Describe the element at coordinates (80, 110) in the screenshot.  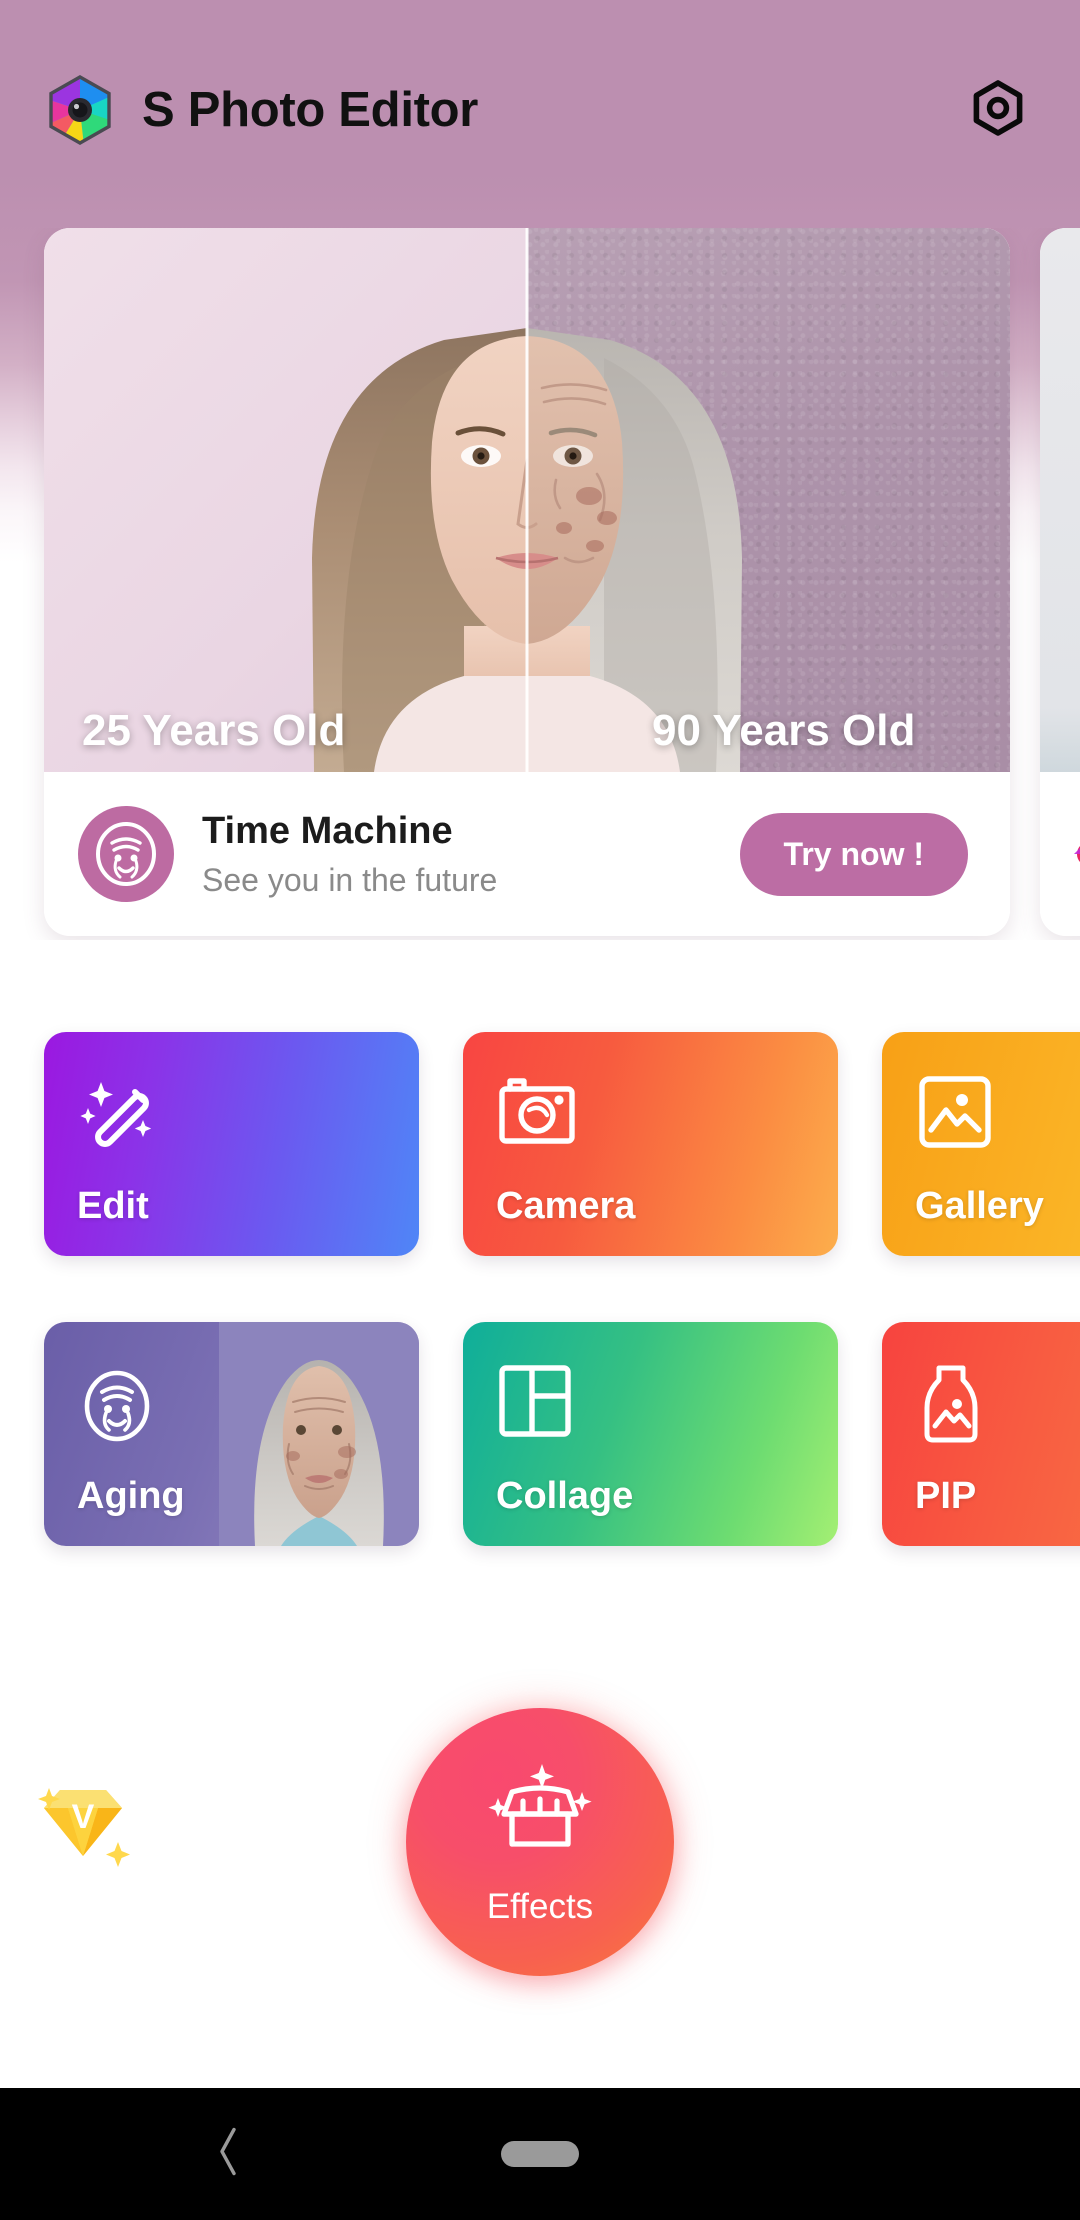
I see `photo-editor-hexagon-logo-icon` at that location.